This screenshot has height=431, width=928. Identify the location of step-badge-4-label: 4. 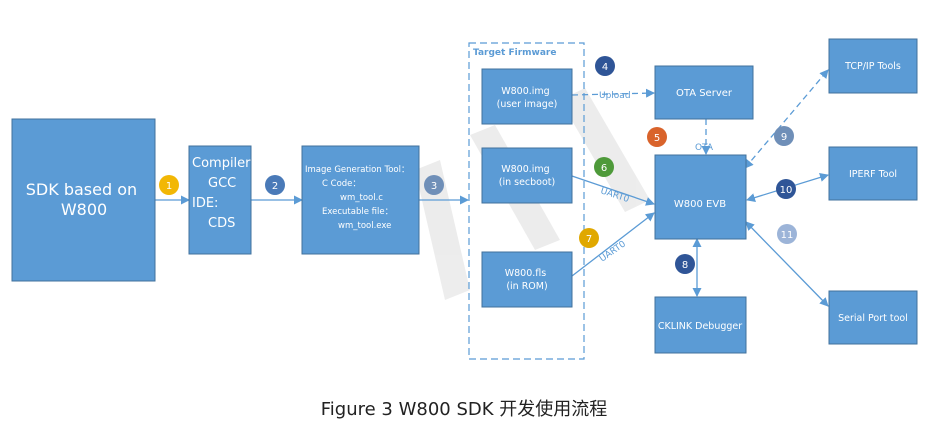
(605, 67).